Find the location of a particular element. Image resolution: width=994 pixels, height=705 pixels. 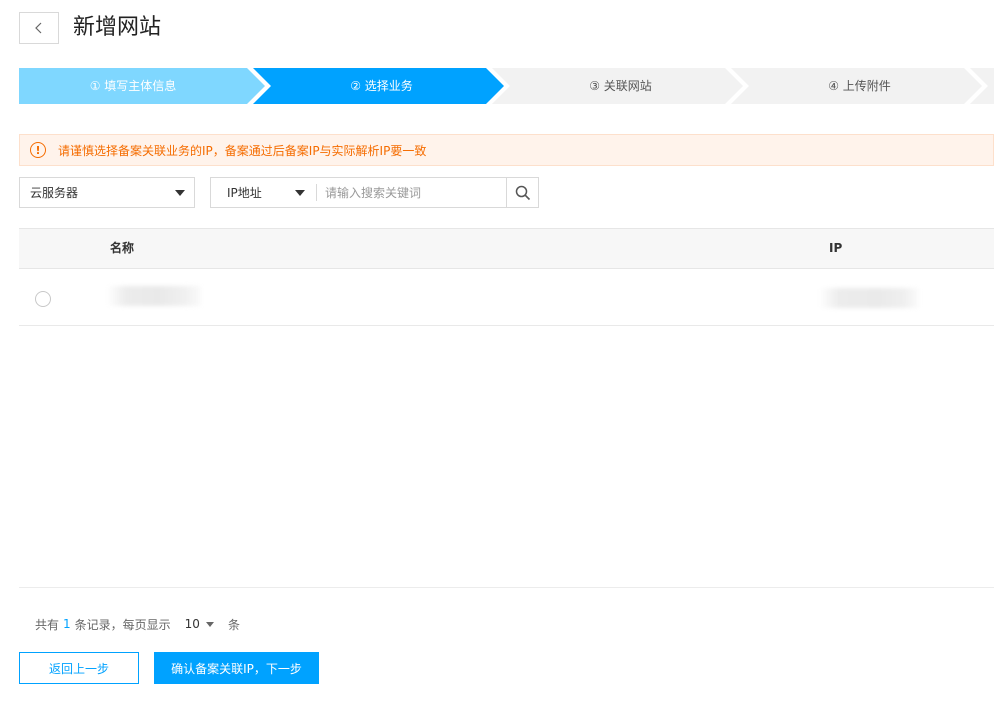

product-select: 云服务器 is located at coordinates (107, 192).